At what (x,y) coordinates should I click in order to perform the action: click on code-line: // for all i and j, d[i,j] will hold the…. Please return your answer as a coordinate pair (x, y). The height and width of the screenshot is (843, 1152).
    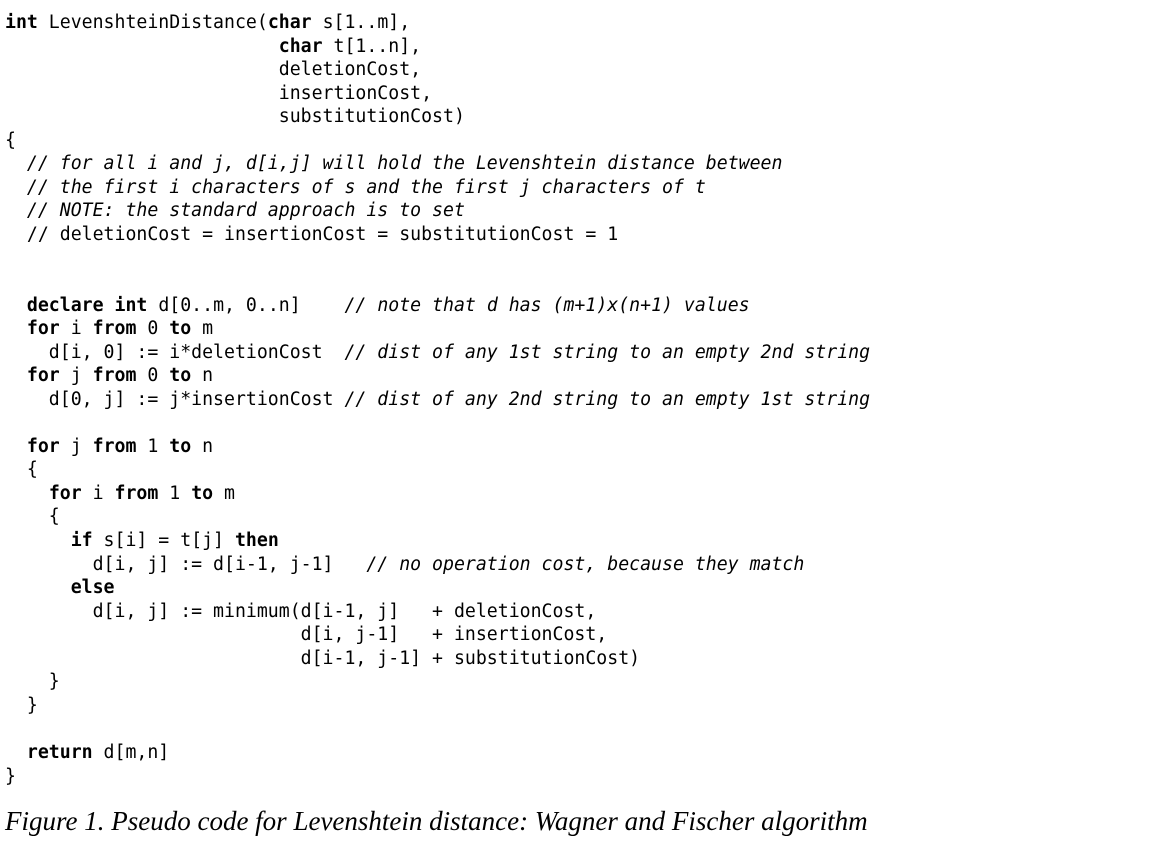
    Looking at the image, I should click on (437, 164).